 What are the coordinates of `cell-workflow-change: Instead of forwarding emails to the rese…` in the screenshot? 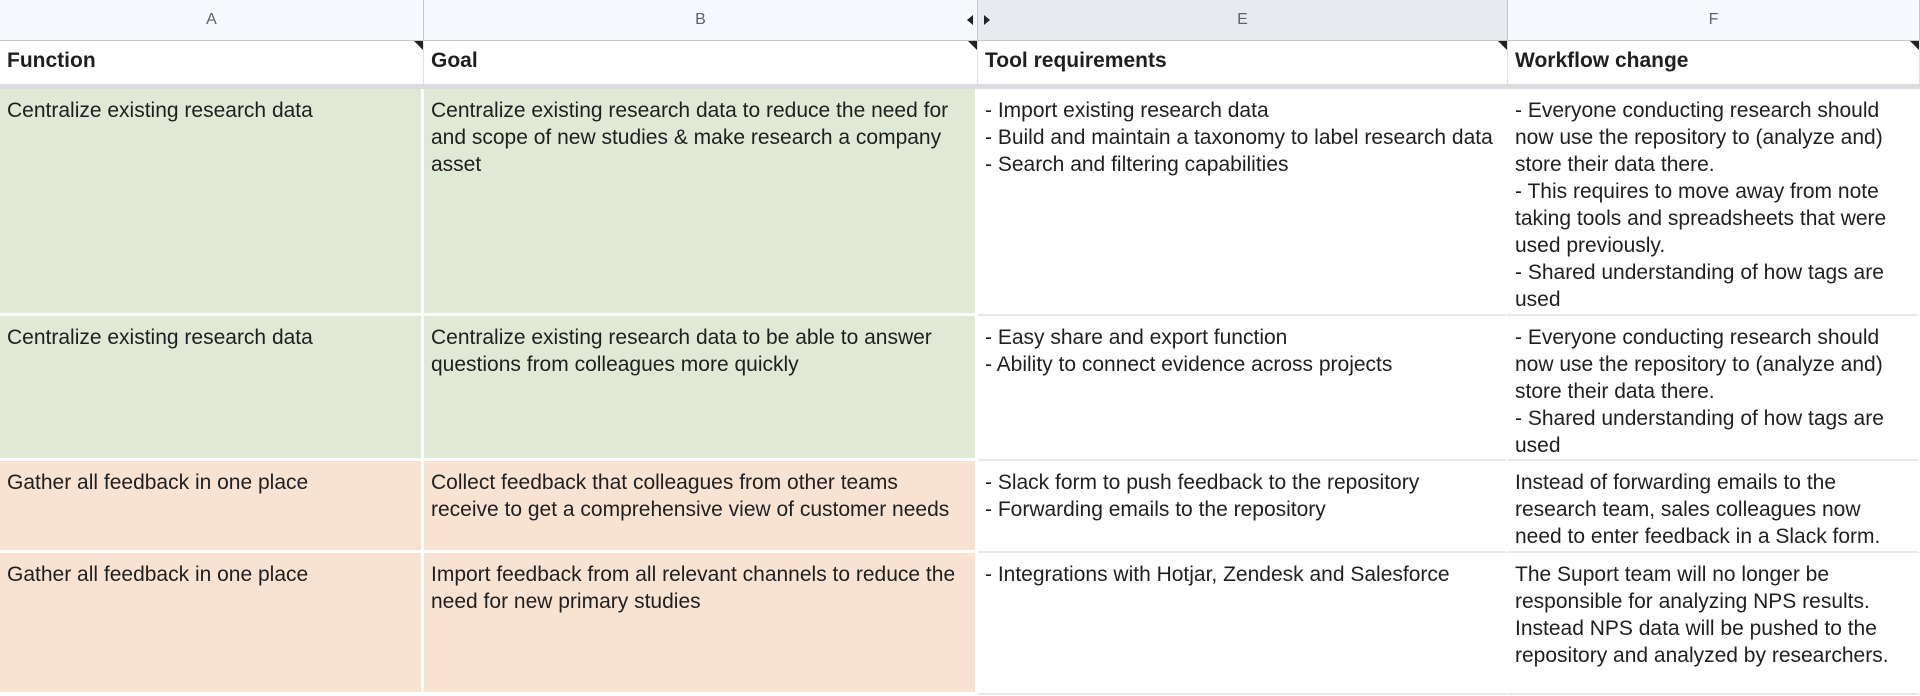 It's located at (1714, 507).